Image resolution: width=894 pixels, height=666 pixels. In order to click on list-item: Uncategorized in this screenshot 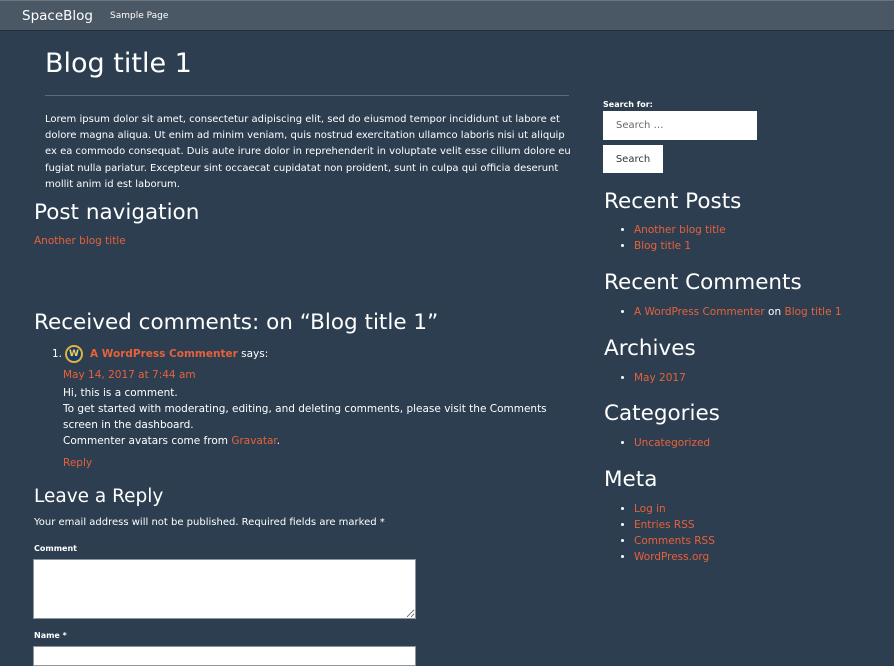, I will do `click(672, 443)`.